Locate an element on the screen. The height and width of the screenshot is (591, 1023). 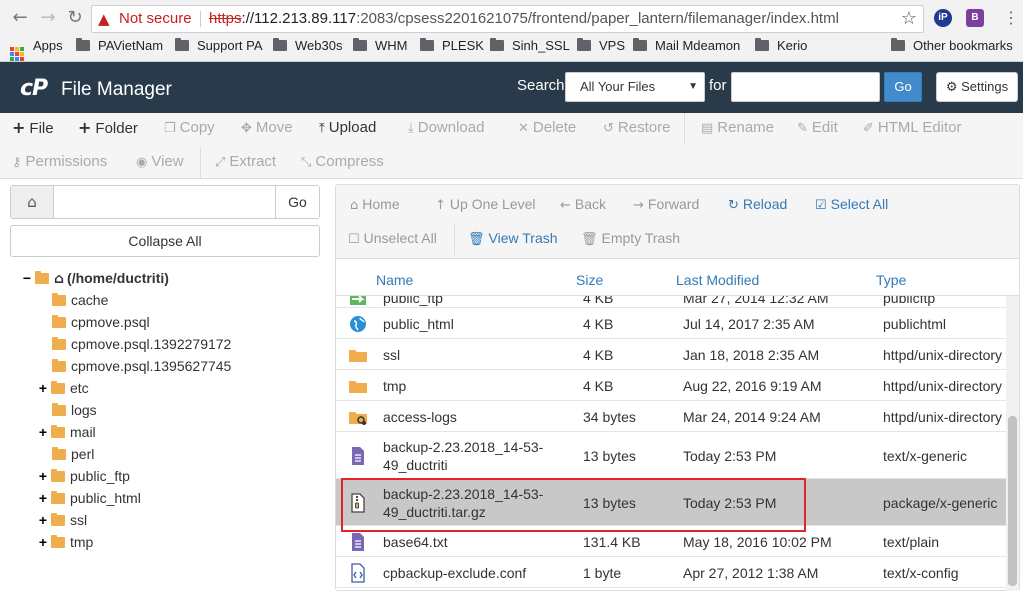
settings-button: ⚙ Settings is located at coordinates (977, 87).